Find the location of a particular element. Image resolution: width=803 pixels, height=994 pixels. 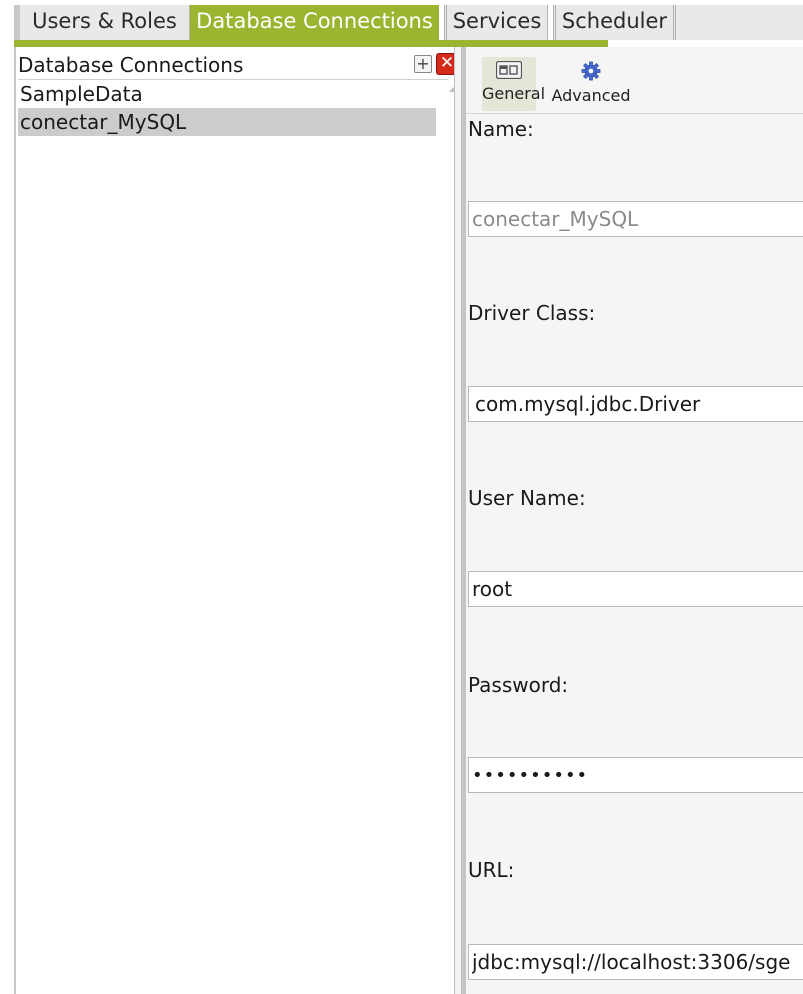

connection-item-conectar-mysql: conectar_MySQL is located at coordinates (227, 122).